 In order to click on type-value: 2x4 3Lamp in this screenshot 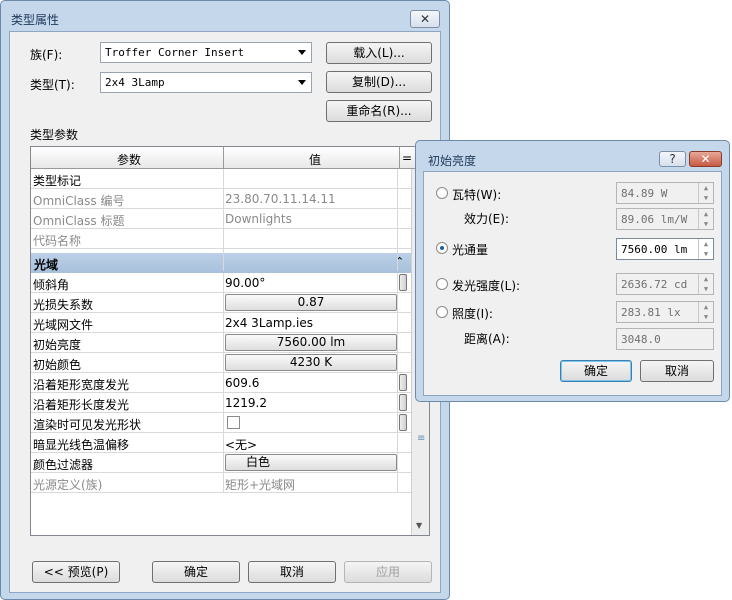, I will do `click(135, 82)`.